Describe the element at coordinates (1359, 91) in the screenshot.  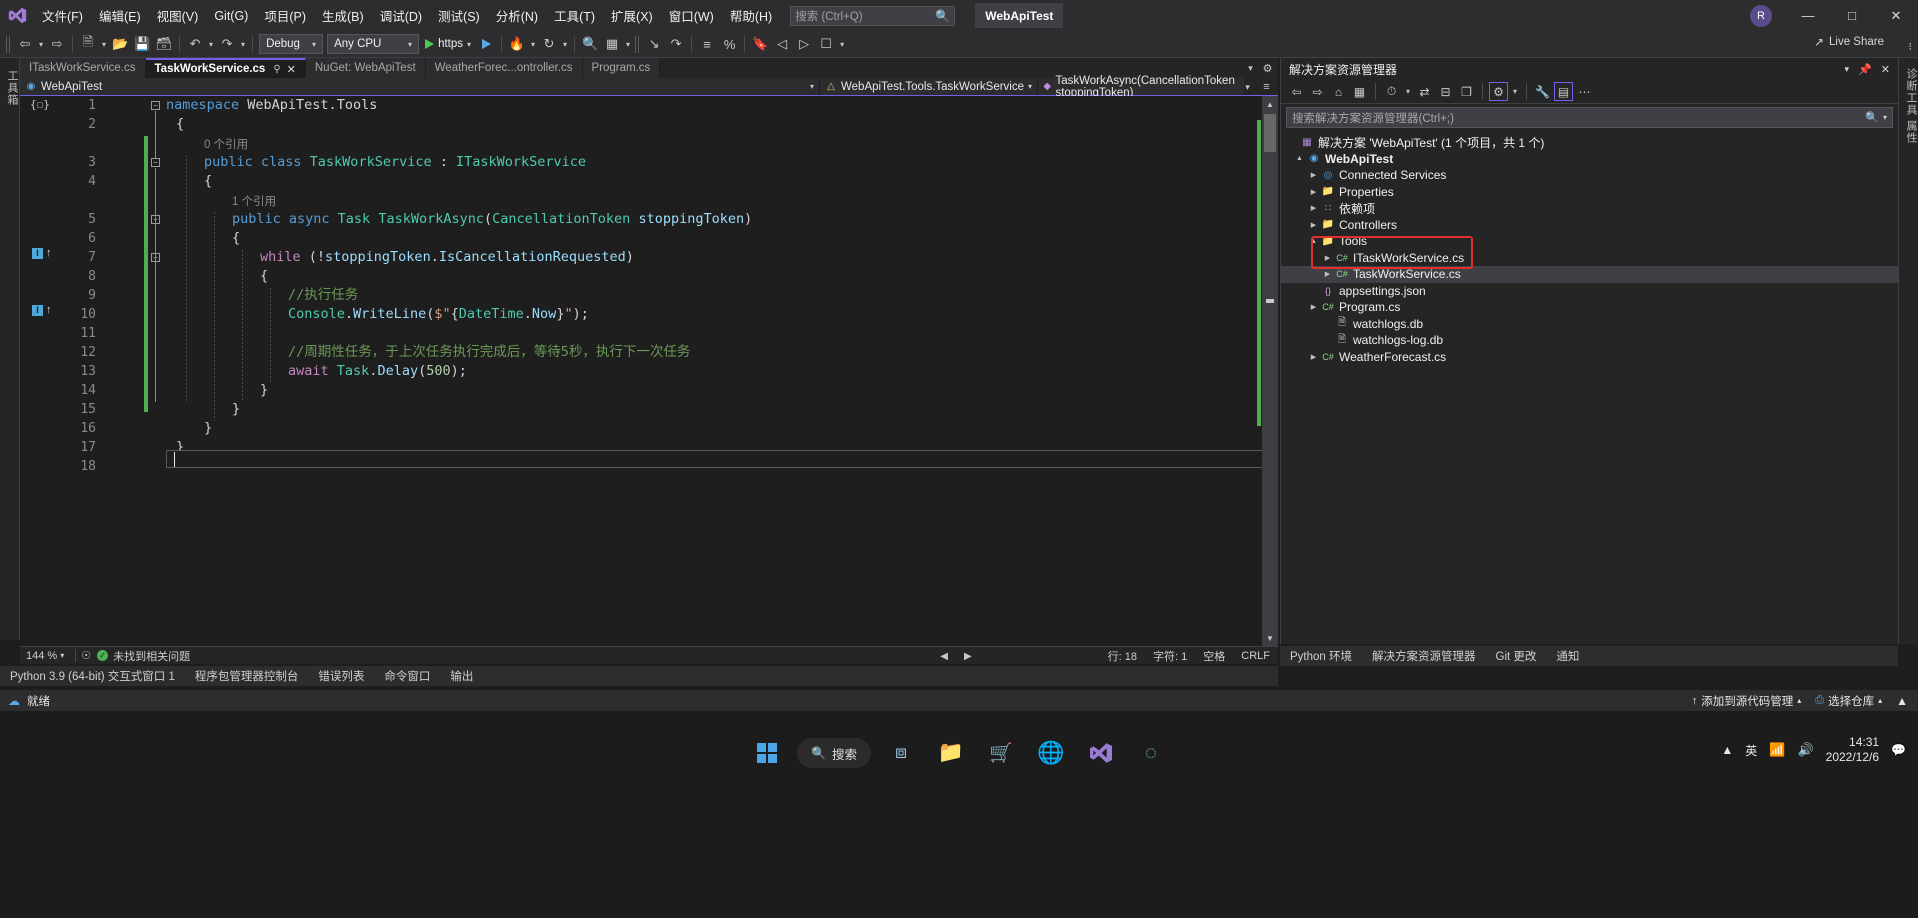
I see `solution-explorer-view-icon: ▦` at that location.